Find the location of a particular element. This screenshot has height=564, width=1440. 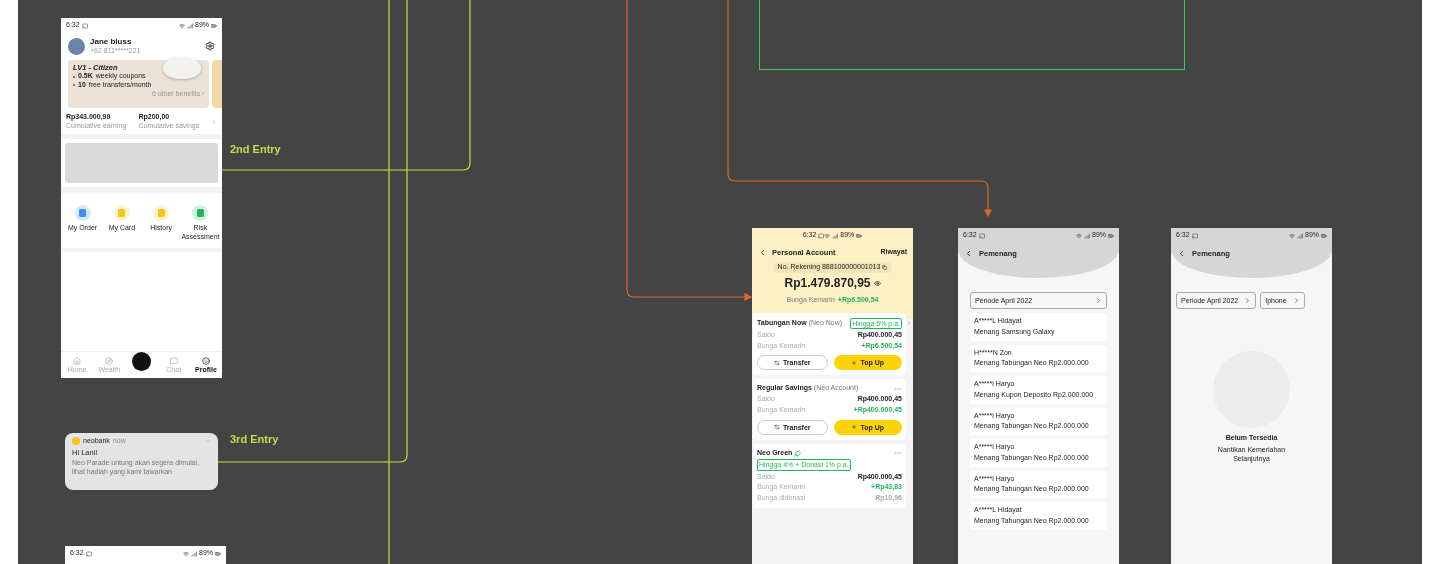

copy-icon is located at coordinates (885, 268).